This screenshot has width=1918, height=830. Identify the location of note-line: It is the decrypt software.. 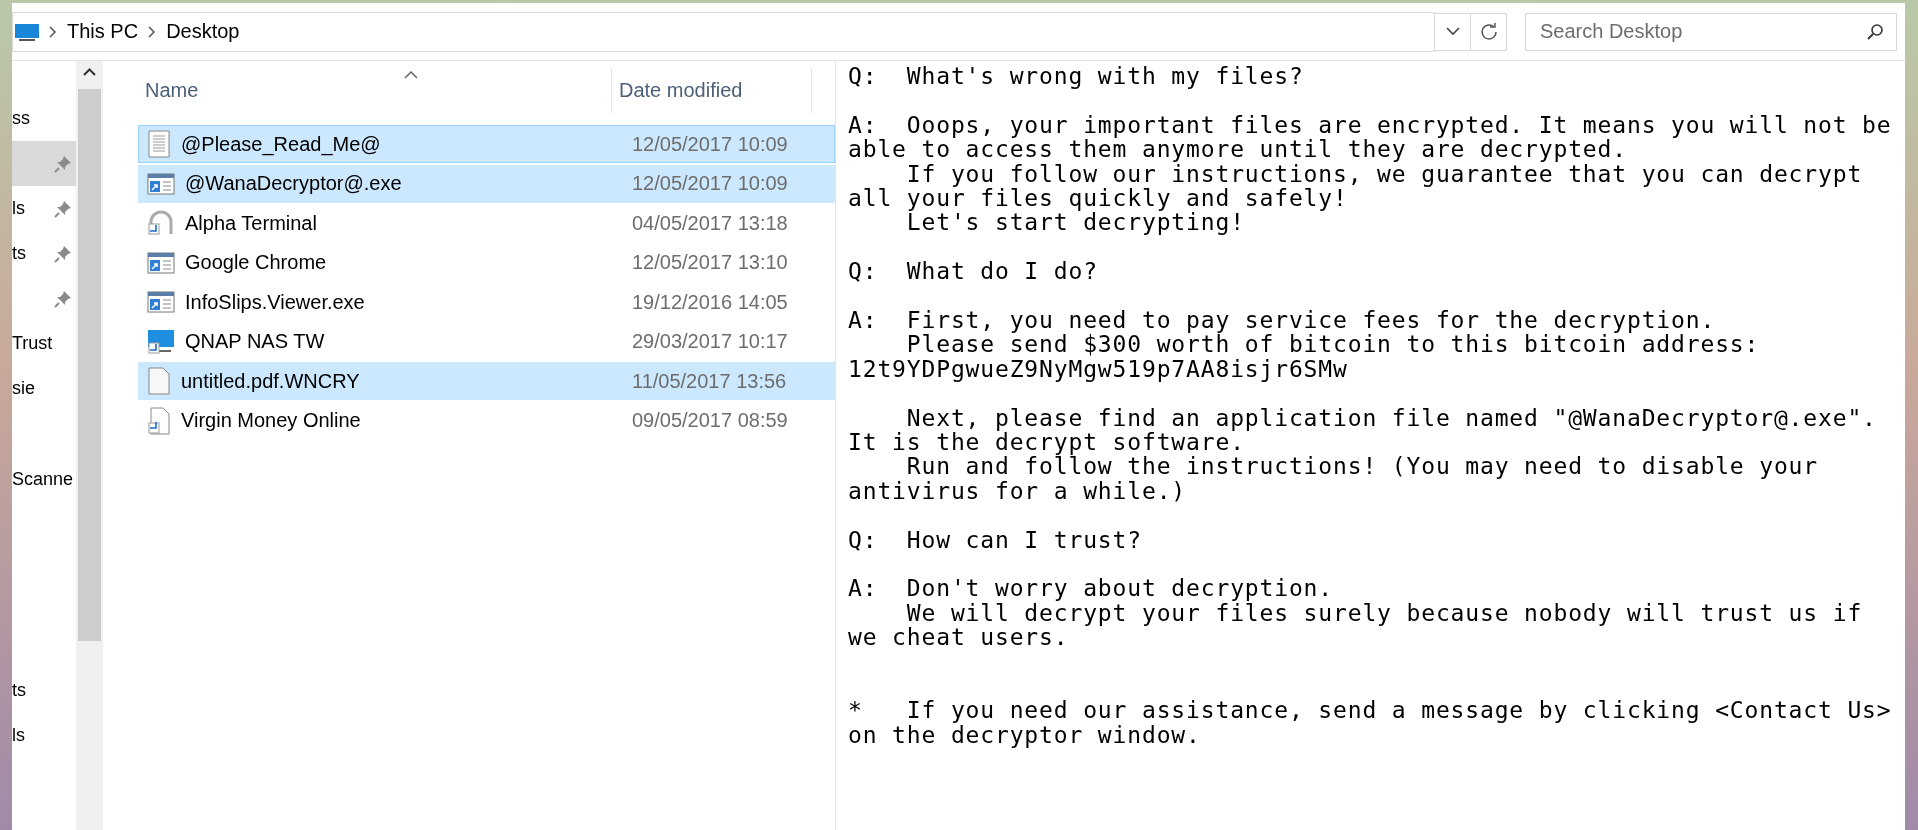
(1046, 442).